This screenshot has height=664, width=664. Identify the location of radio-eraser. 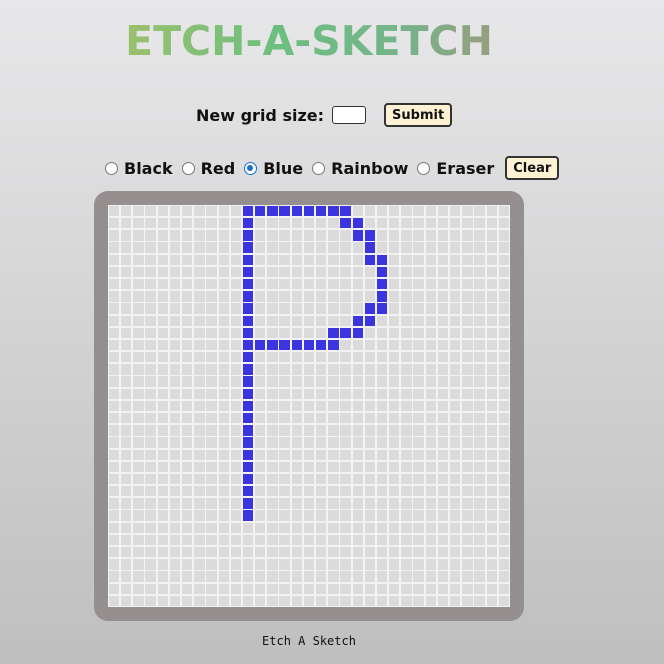
(424, 168).